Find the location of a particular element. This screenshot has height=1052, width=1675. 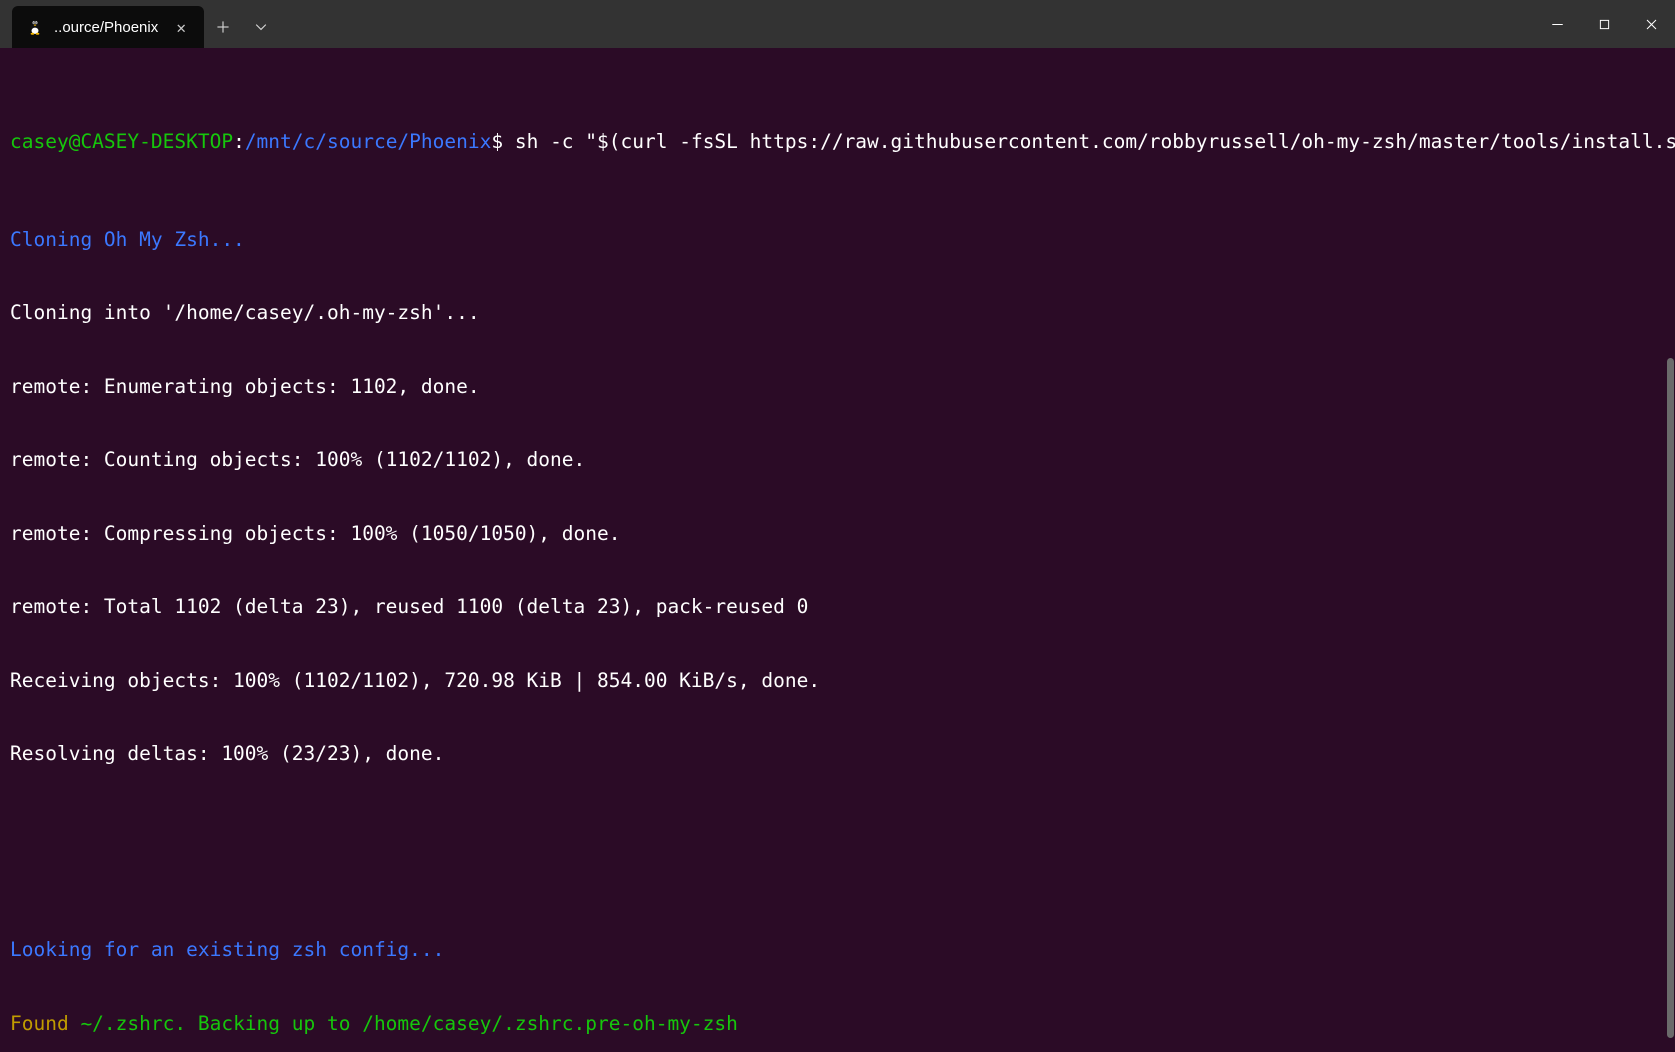

minimize-button is located at coordinates (1557, 24).